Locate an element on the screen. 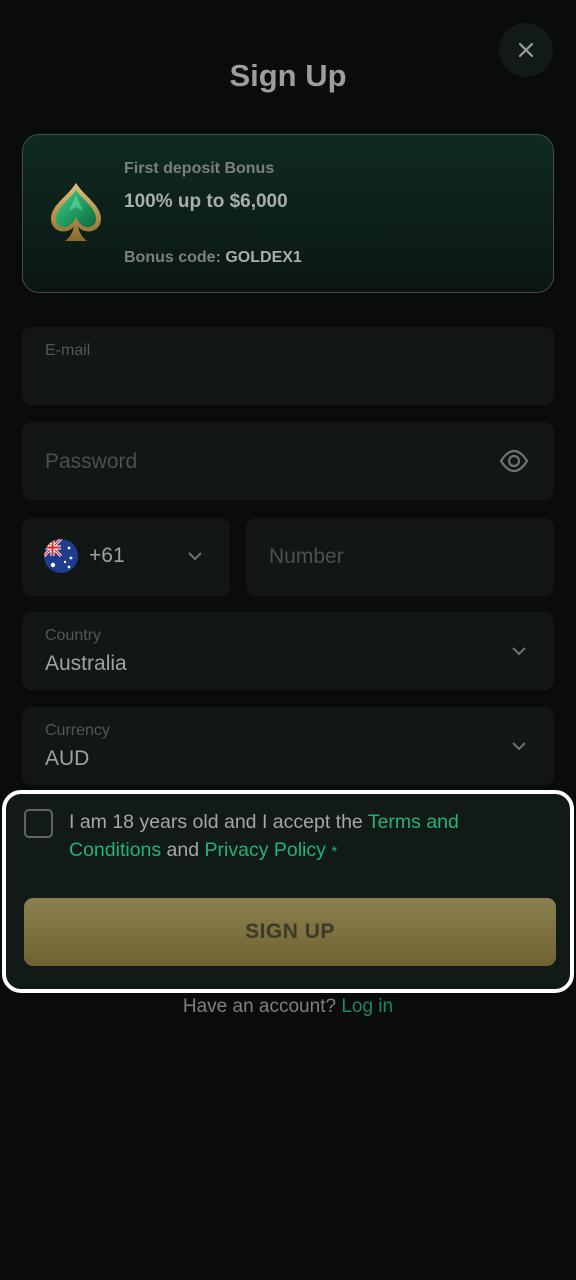 Image resolution: width=576 pixels, height=1280 pixels. consent-text-before: I am 18 years old and I accept the is located at coordinates (218, 822).